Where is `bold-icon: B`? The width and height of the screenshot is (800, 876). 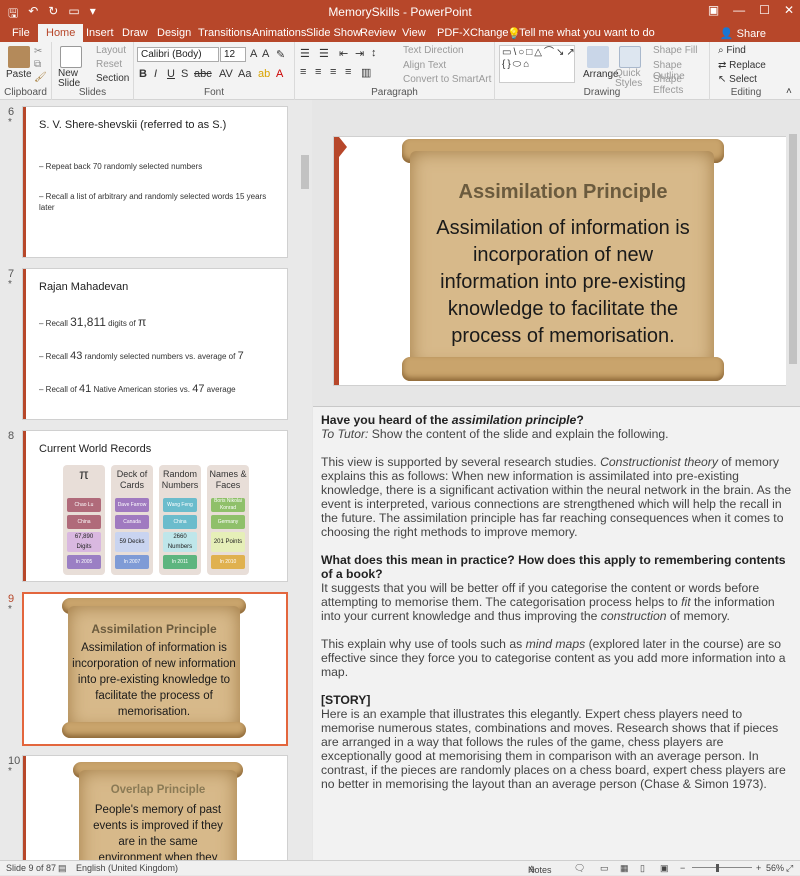 bold-icon: B is located at coordinates (143, 74).